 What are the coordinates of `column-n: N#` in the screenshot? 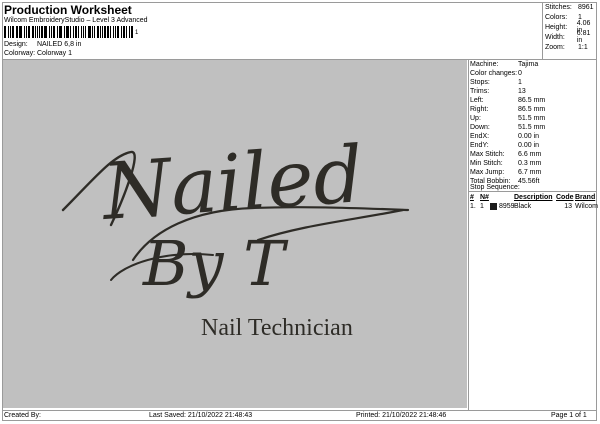 It's located at (484, 197).